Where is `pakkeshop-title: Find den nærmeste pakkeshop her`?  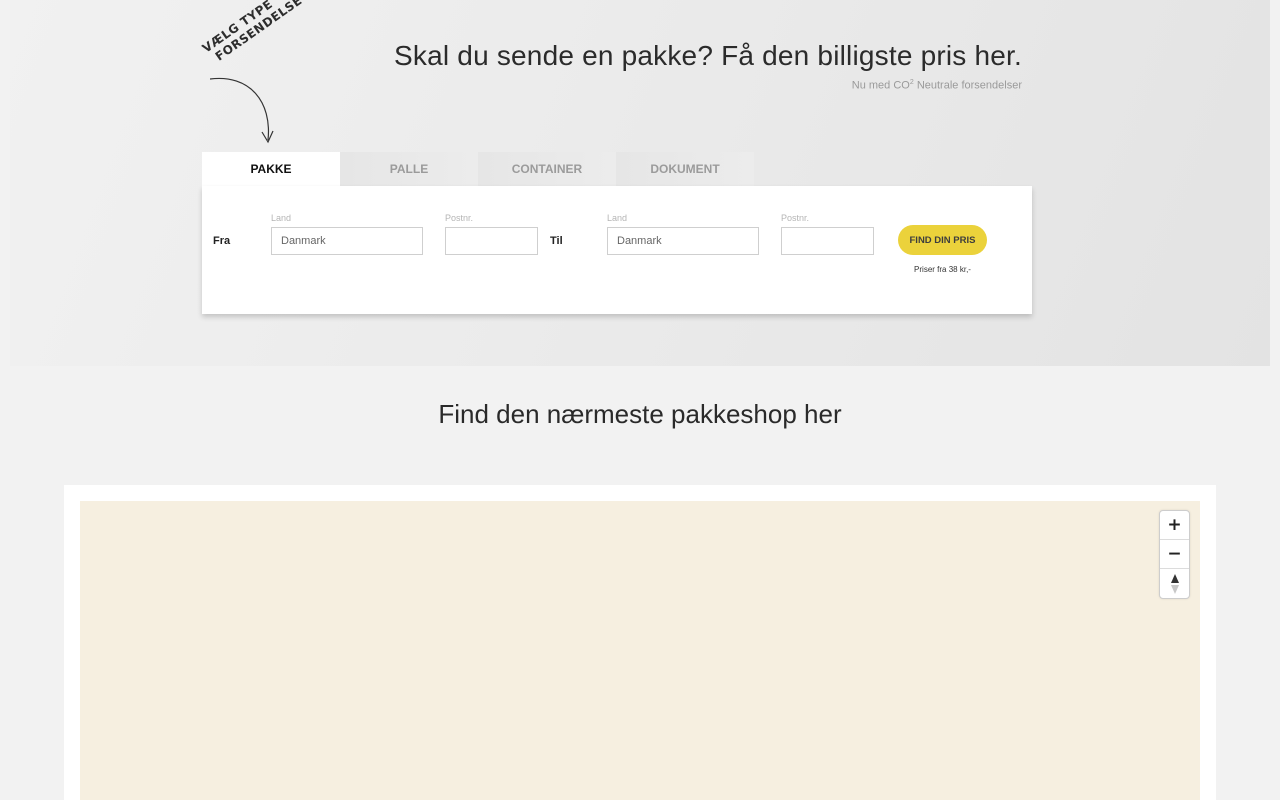
pakkeshop-title: Find den nærmeste pakkeshop her is located at coordinates (640, 414).